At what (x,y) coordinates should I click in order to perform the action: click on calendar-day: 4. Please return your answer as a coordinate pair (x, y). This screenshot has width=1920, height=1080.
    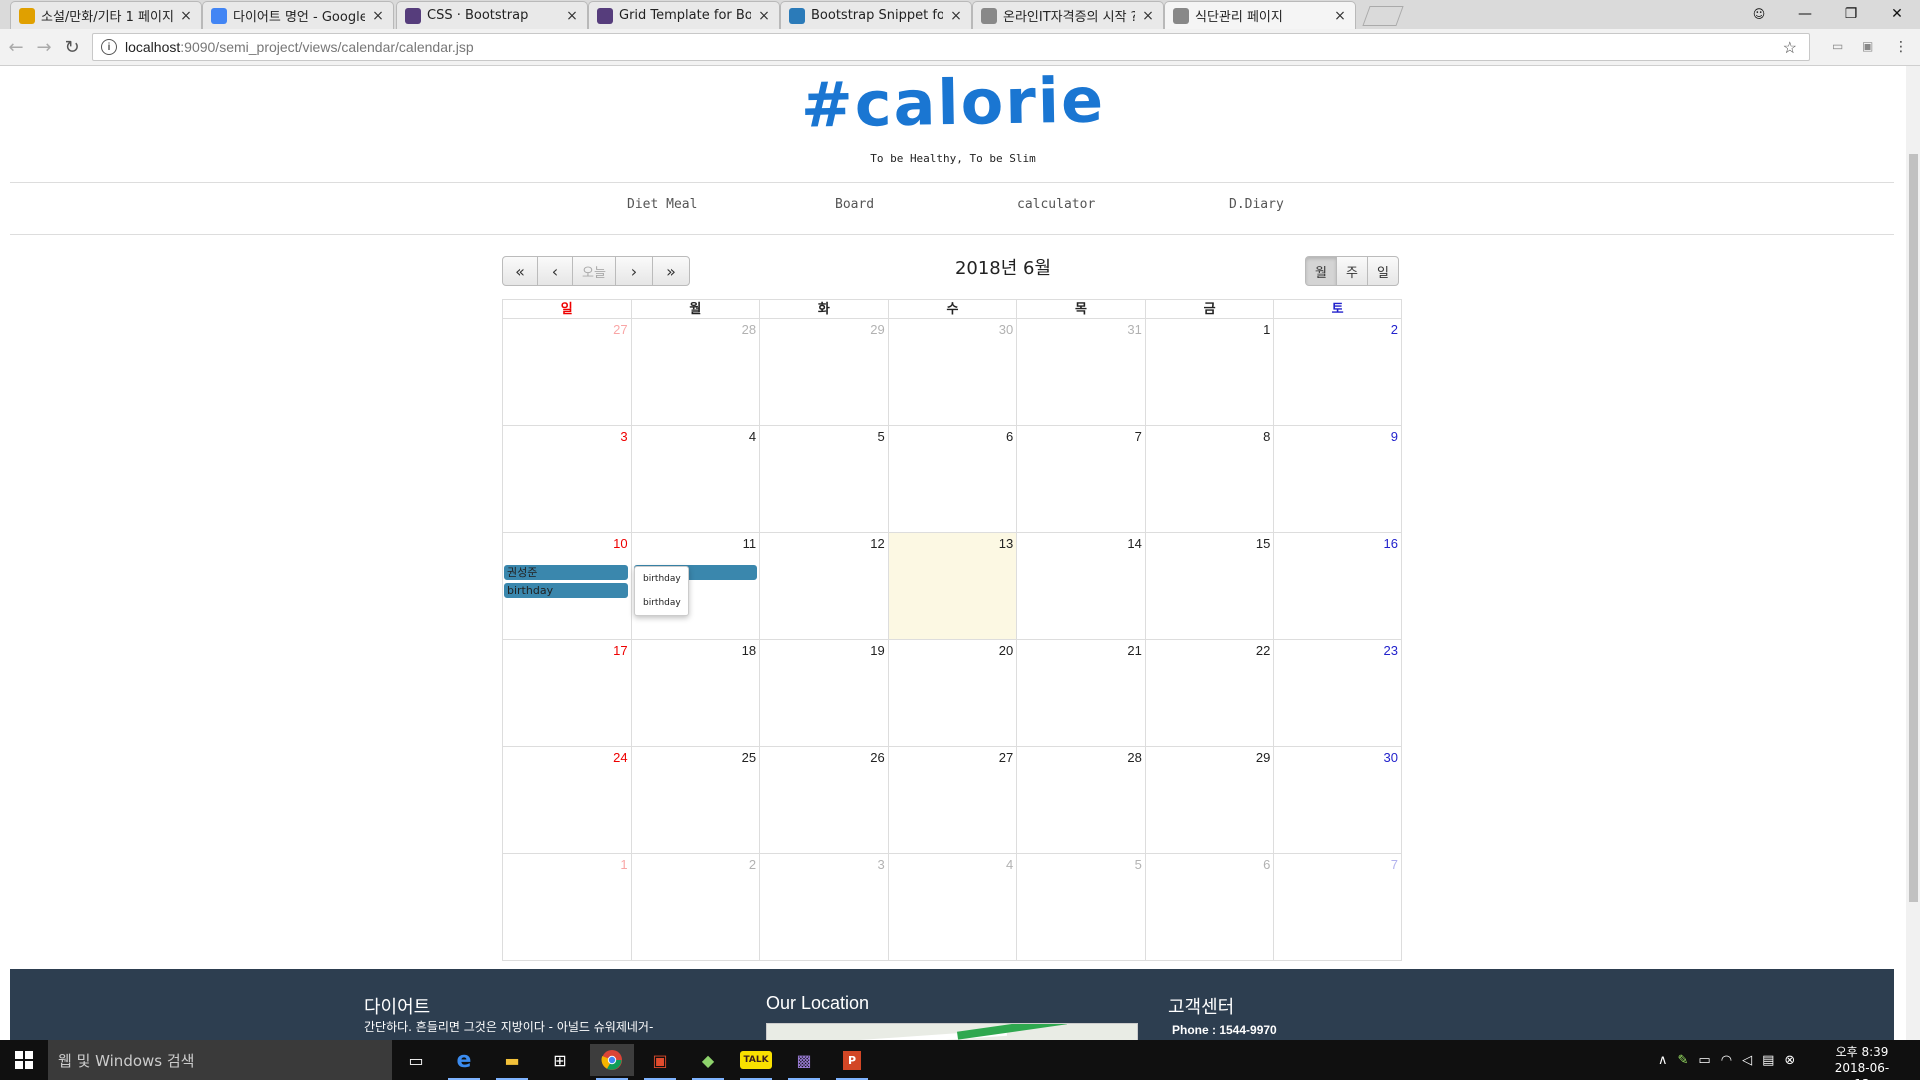
    Looking at the image, I should click on (952, 907).